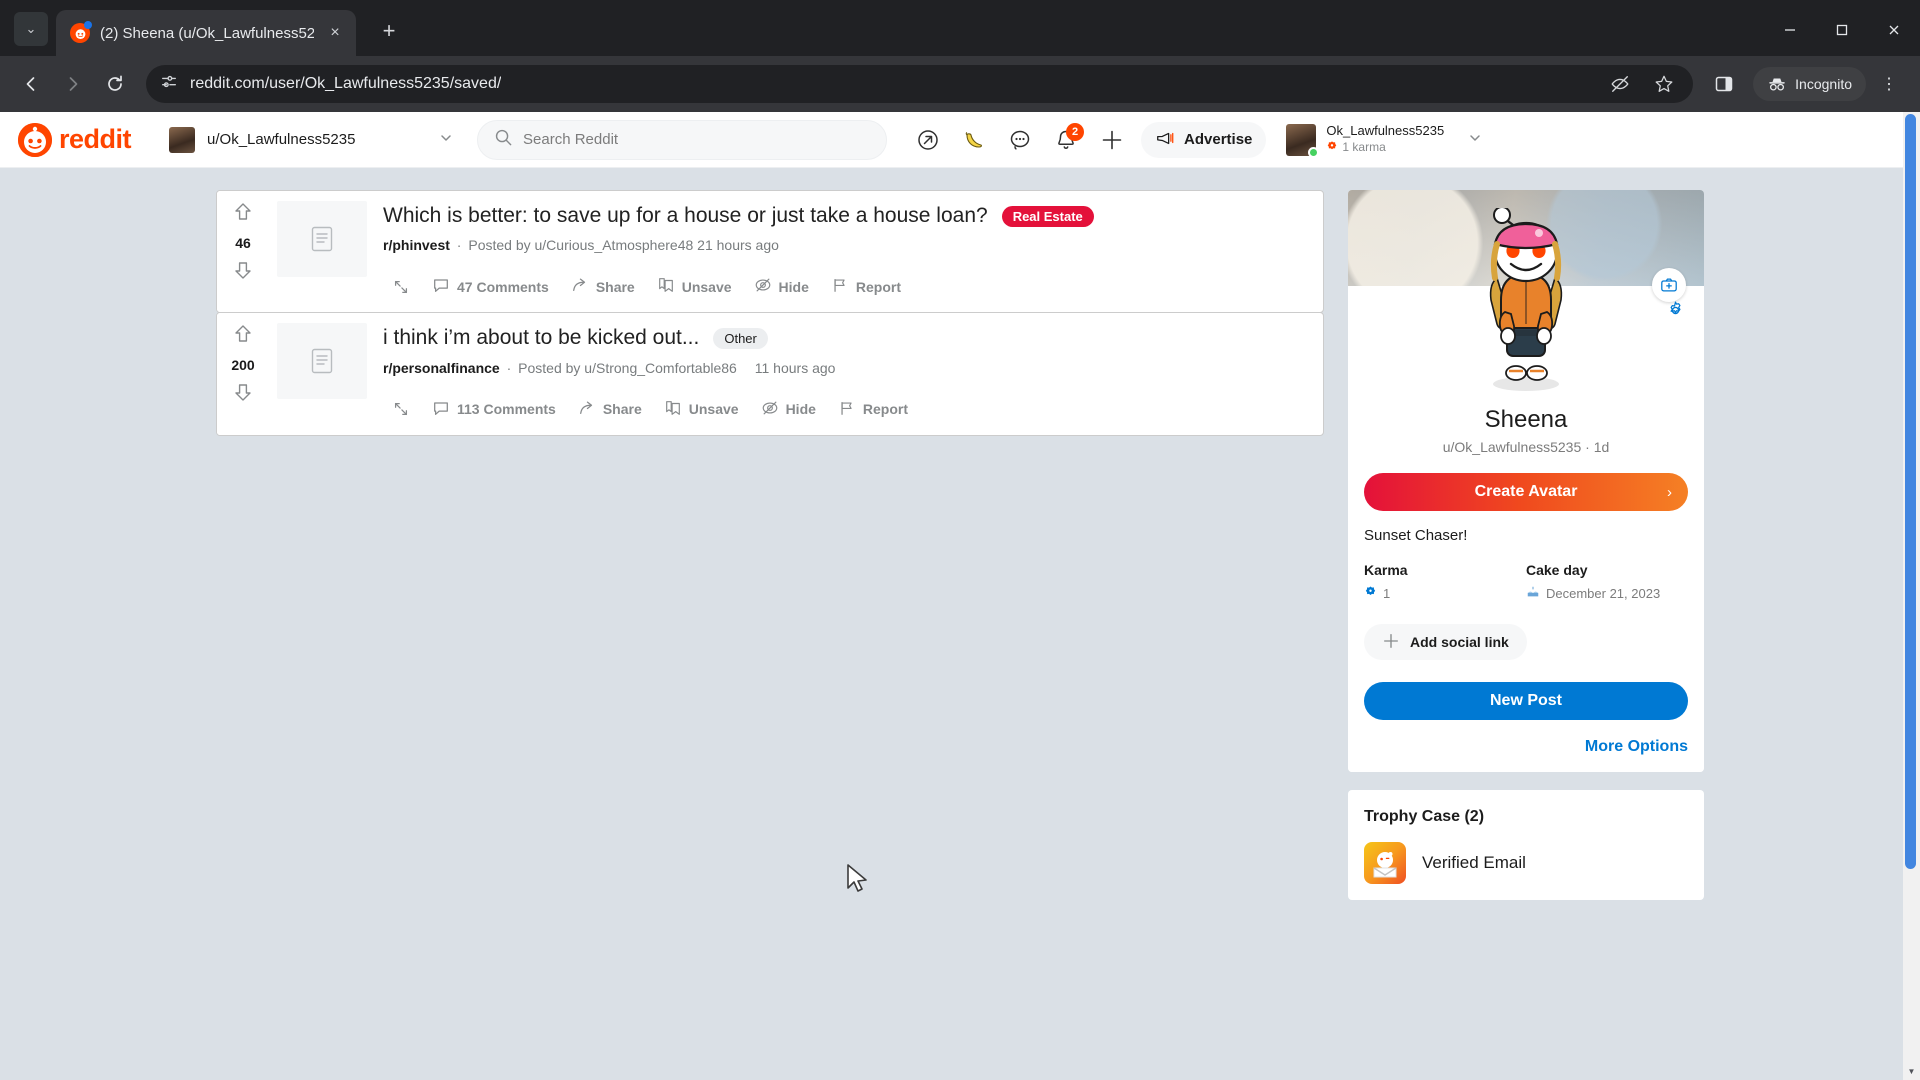  Describe the element at coordinates (1607, 593) in the screenshot. I see `cakeday-stat-value: December 21, 2023` at that location.